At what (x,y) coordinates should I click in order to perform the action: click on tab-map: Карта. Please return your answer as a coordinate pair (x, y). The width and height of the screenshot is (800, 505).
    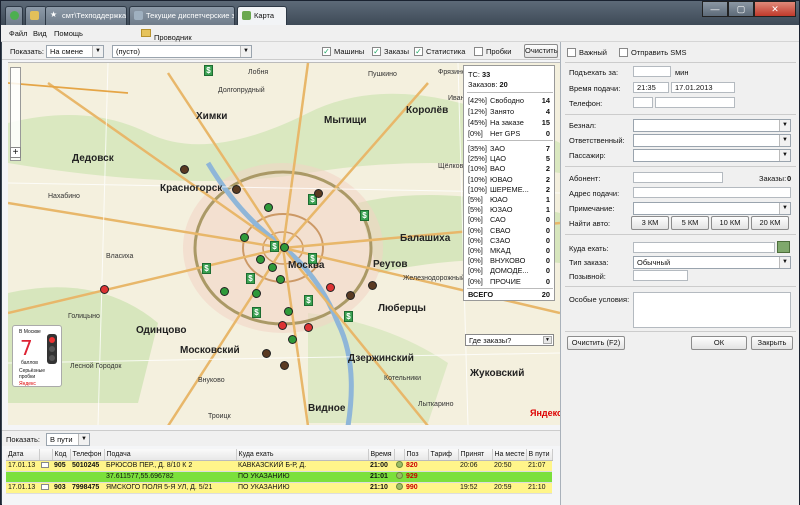
    Looking at the image, I should click on (262, 16).